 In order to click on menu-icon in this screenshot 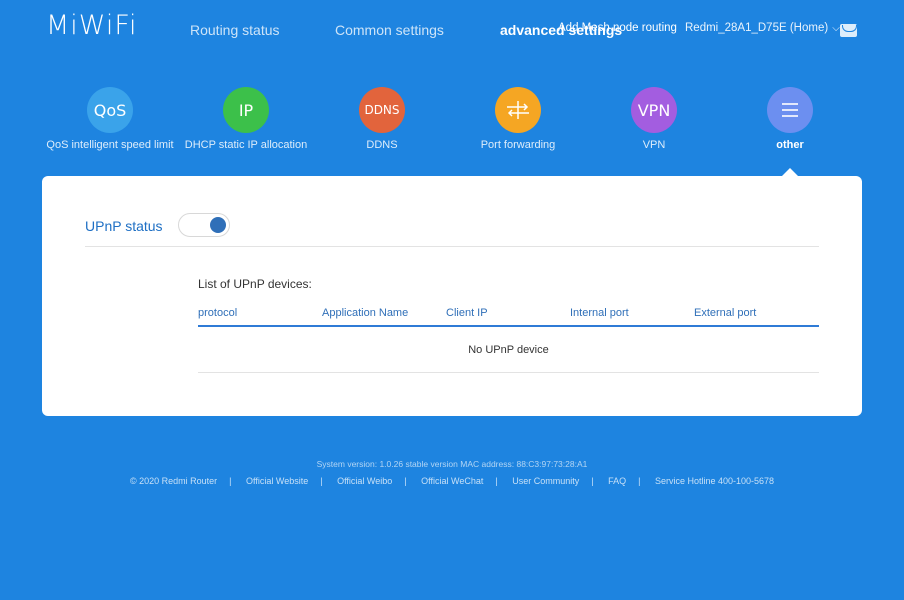, I will do `click(790, 110)`.